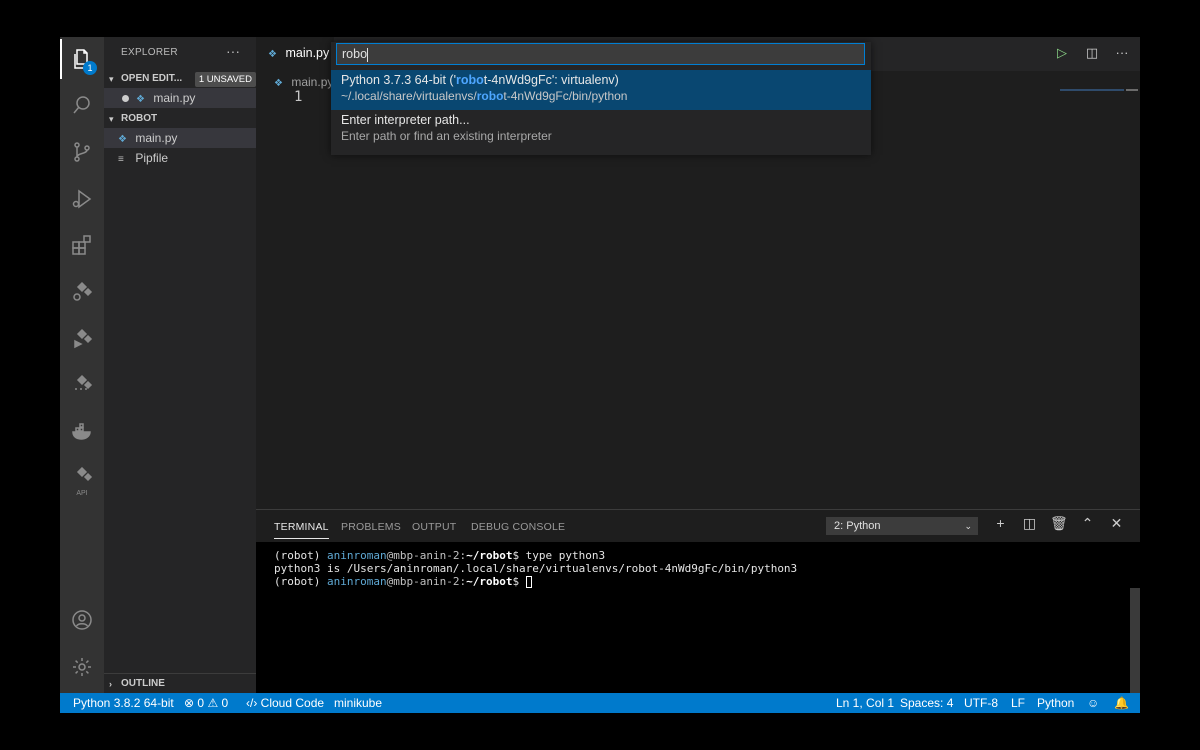 The height and width of the screenshot is (750, 1200). What do you see at coordinates (981, 703) in the screenshot?
I see `encoding-status: UTF-8` at bounding box center [981, 703].